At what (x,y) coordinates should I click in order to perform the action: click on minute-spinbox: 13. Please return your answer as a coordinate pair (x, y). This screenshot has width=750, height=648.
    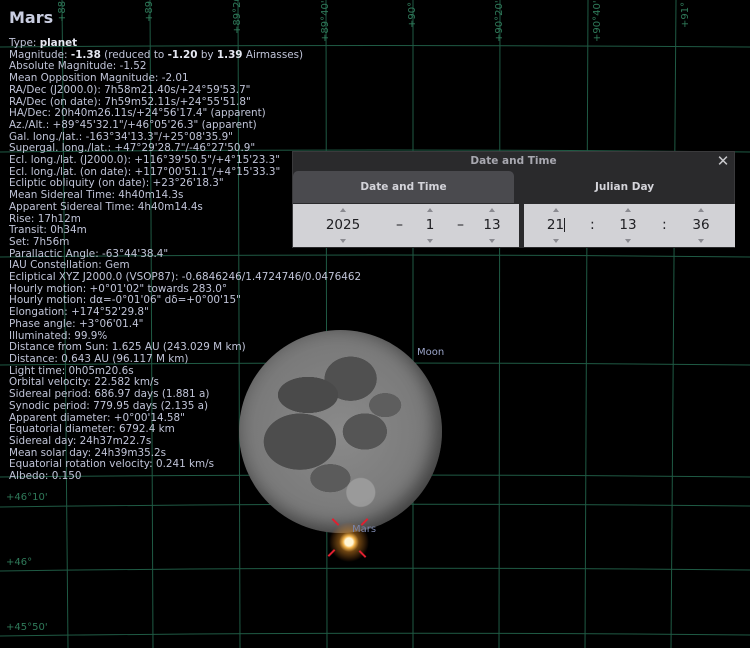
    Looking at the image, I should click on (628, 225).